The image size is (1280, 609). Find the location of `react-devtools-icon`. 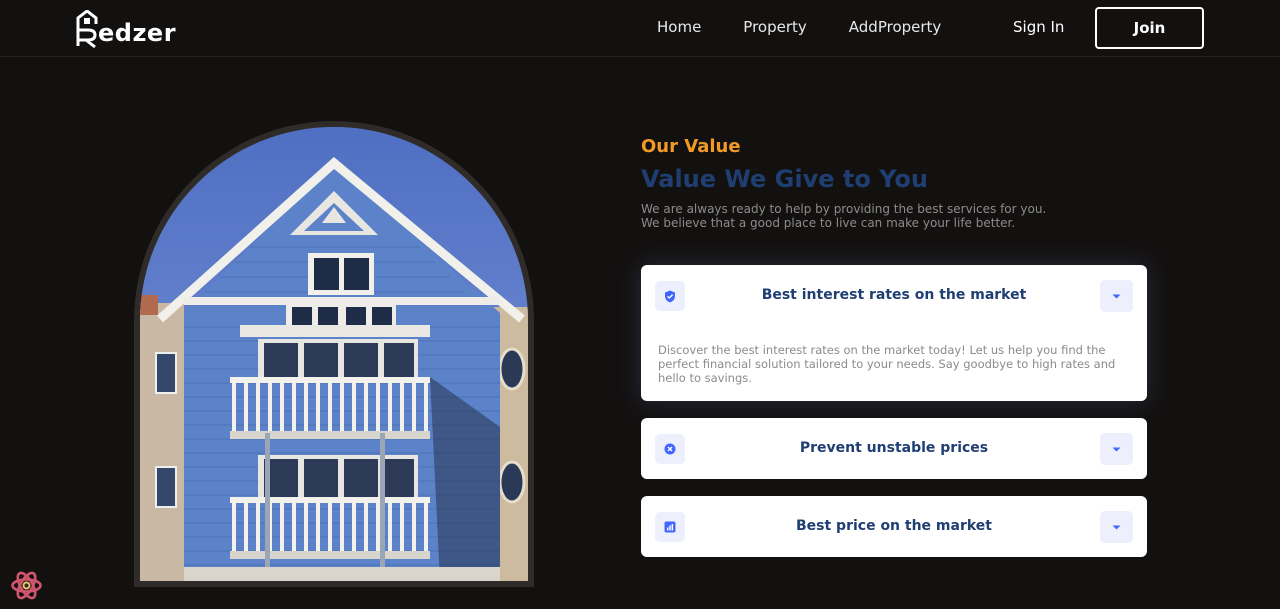

react-devtools-icon is located at coordinates (26, 585).